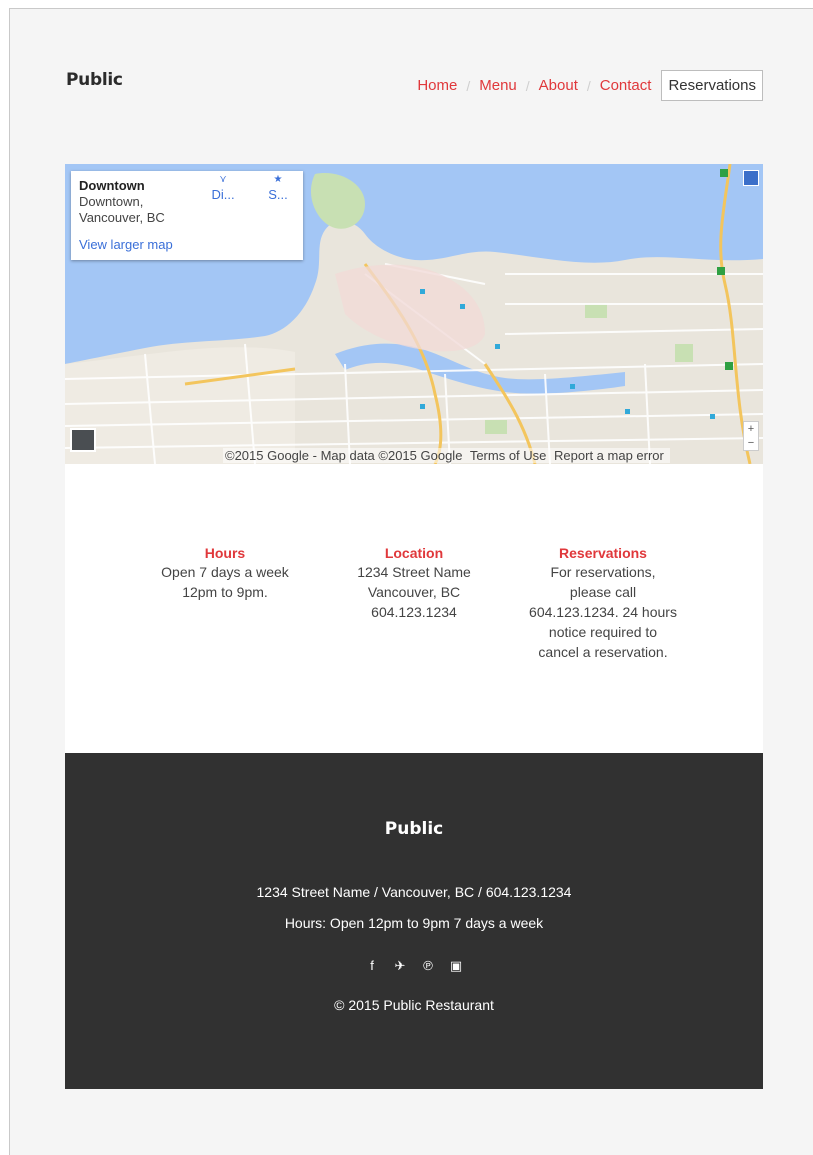 Image resolution: width=813 pixels, height=1155 pixels. I want to click on nav-menu: Menu, so click(498, 85).